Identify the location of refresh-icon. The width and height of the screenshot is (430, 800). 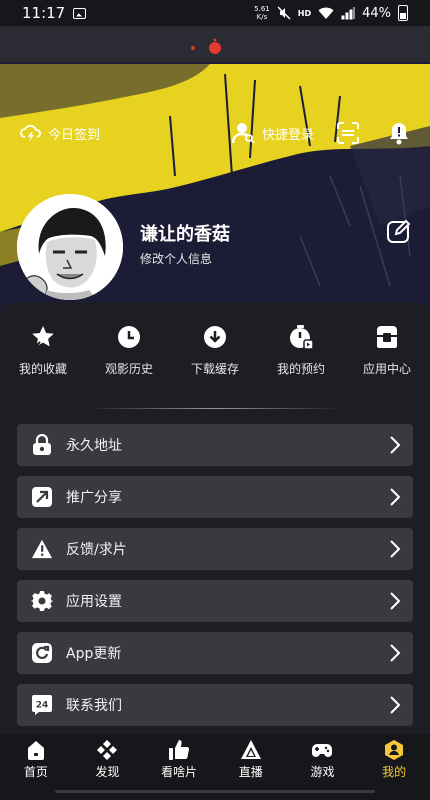
(42, 653).